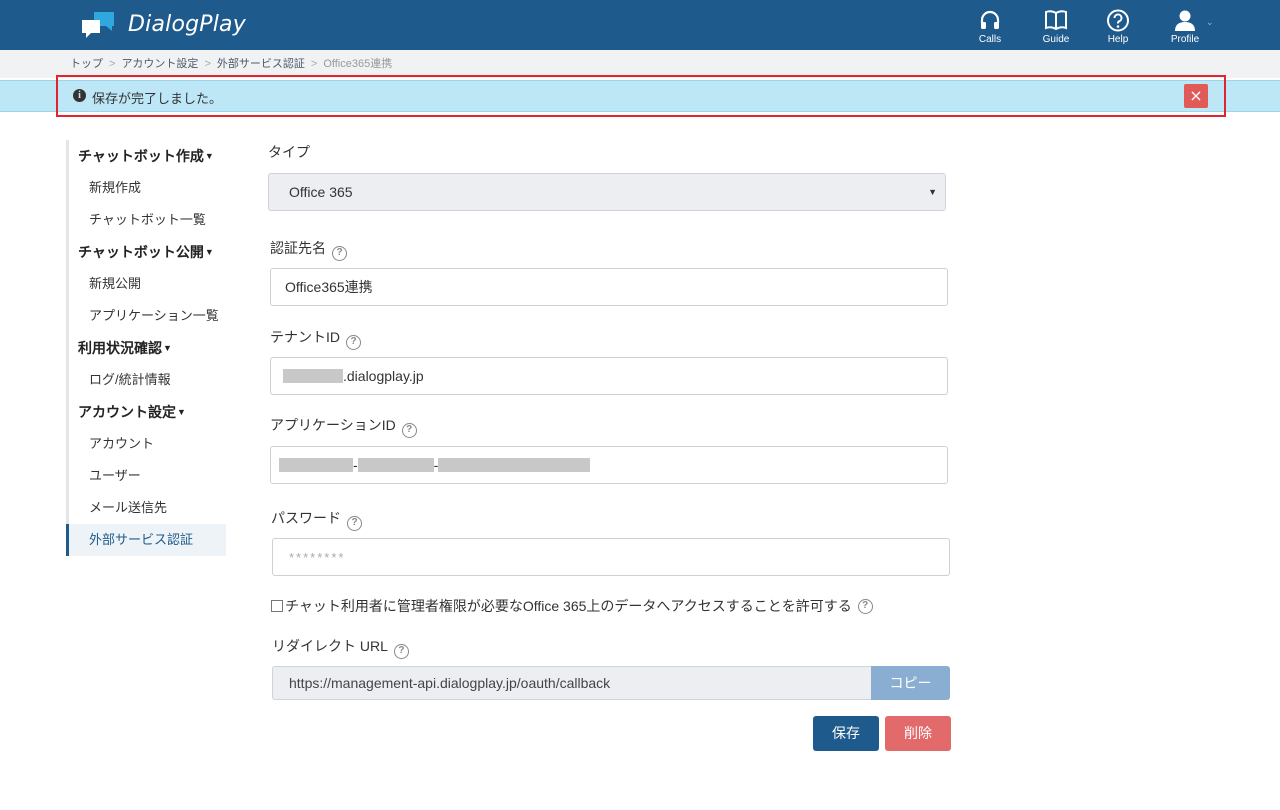 The image size is (1280, 810). What do you see at coordinates (640, 25) in the screenshot?
I see `top-navbar: DialogPlay Calls Guide Help Profile ⌄` at bounding box center [640, 25].